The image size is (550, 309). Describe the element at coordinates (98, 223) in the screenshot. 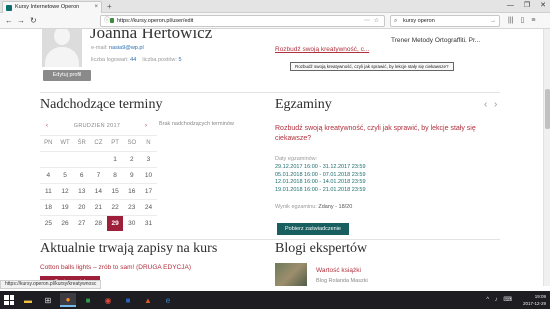

I see `calendar-day: 28` at that location.